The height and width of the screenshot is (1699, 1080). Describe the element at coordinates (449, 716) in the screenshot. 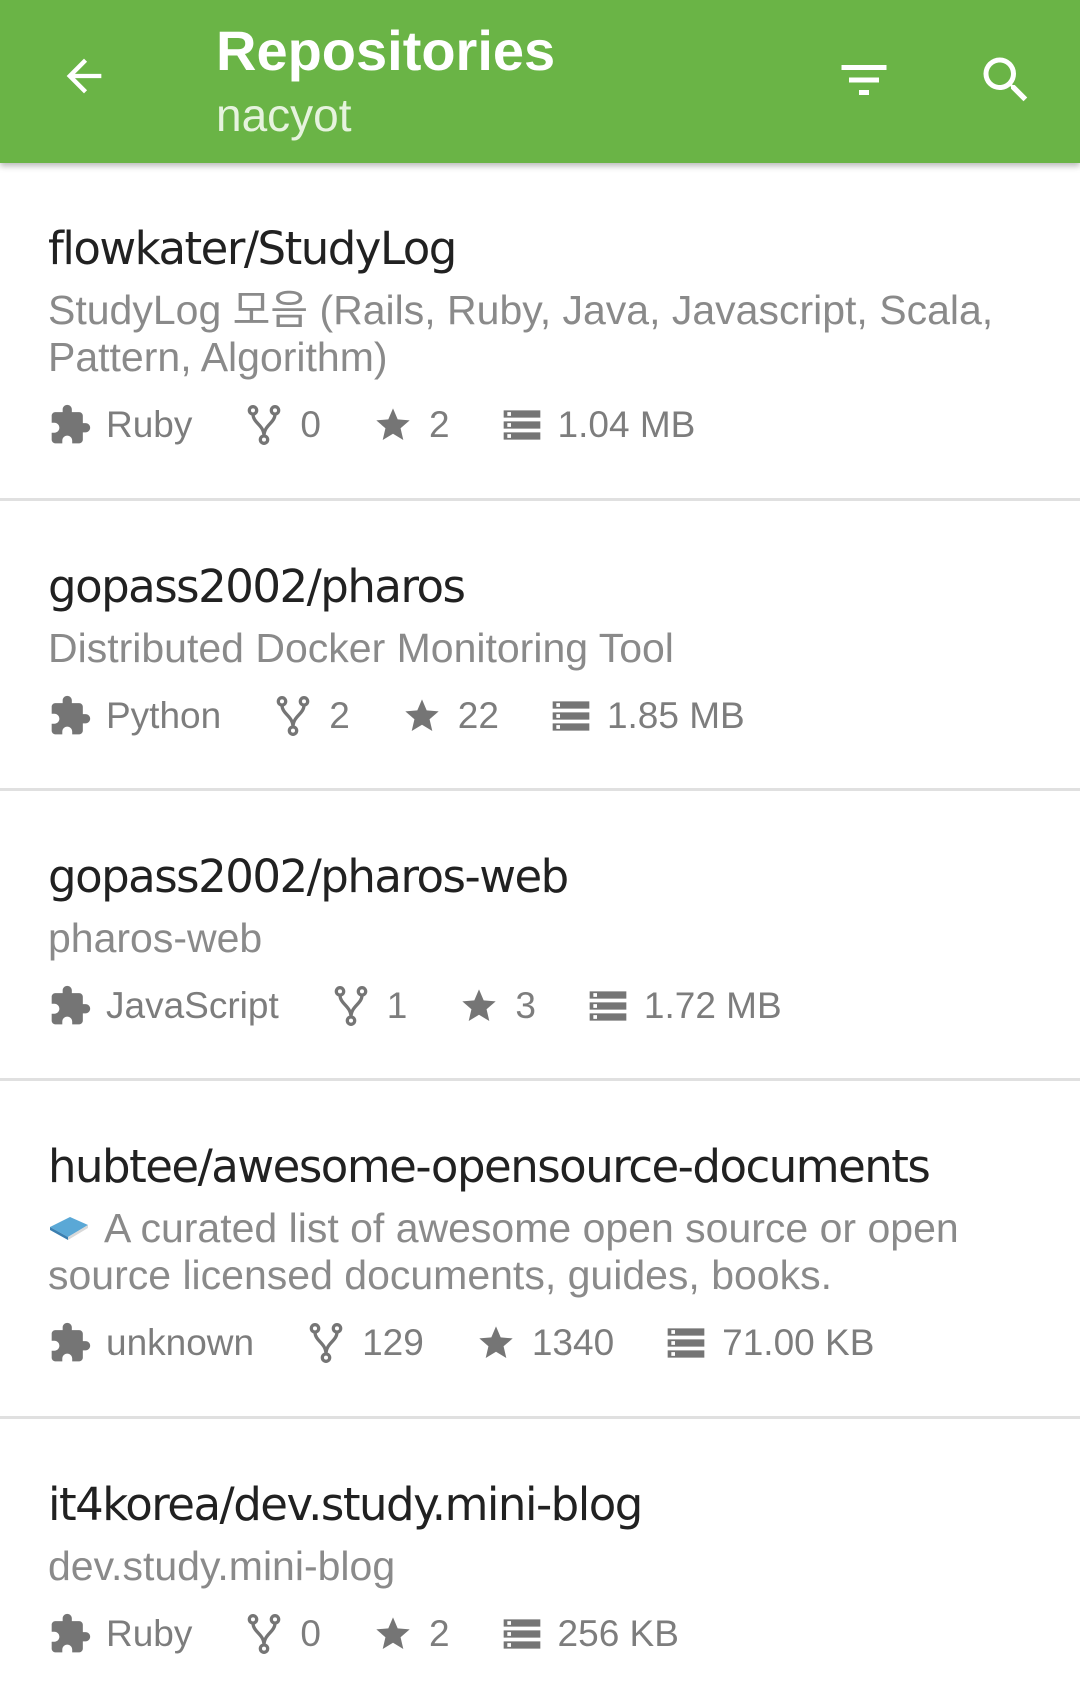

I see `stars-stat: 22` at that location.